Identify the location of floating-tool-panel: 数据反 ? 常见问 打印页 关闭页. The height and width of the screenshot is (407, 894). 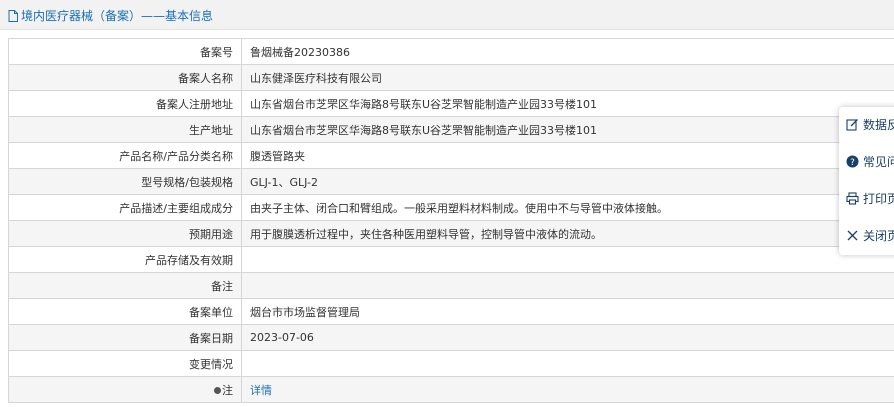
(866, 181).